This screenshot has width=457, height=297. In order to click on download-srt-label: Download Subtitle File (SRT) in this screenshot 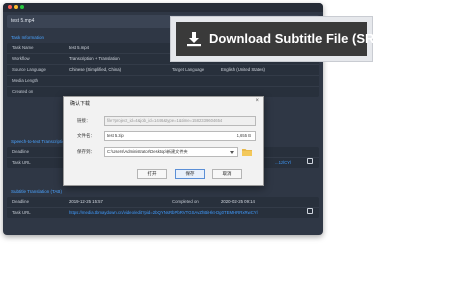, I will do `click(298, 38)`.